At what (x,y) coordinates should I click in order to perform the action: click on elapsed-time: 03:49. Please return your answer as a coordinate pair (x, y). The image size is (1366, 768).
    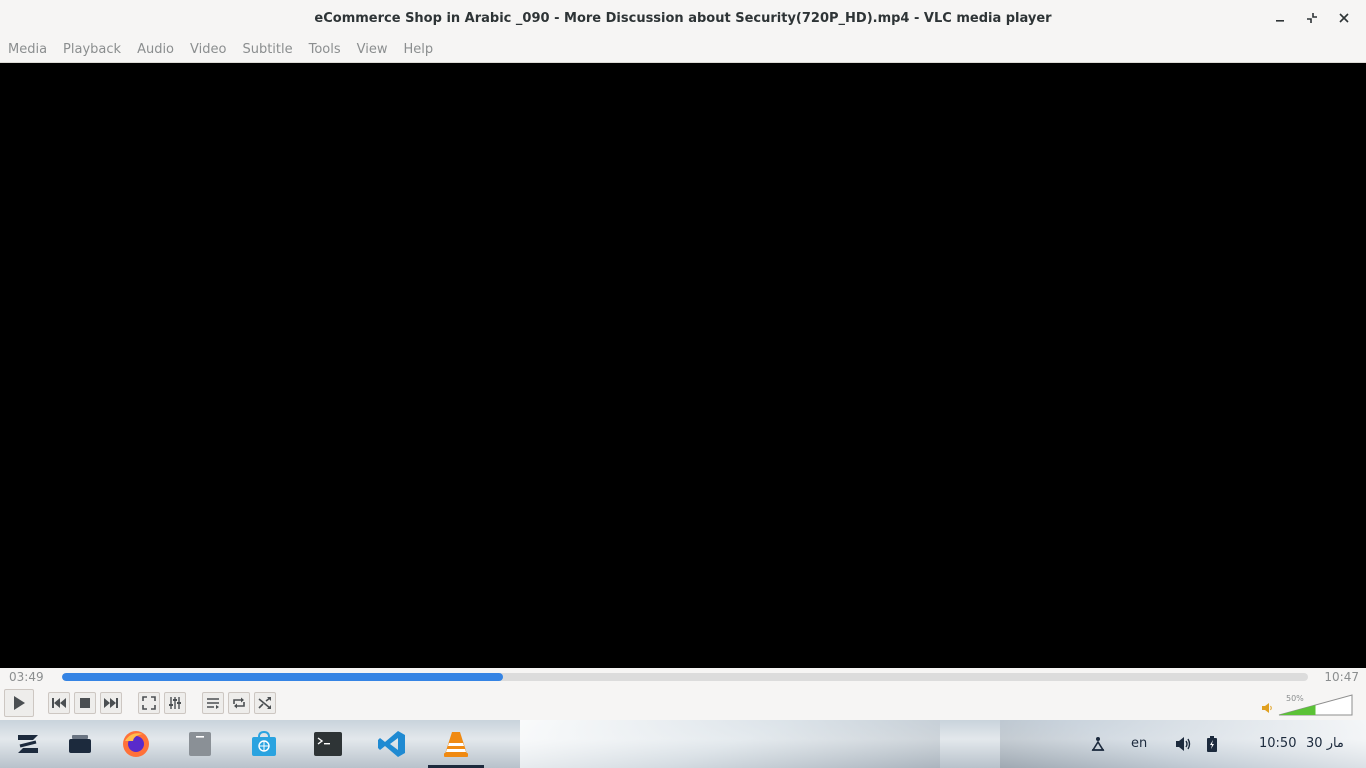
    Looking at the image, I should click on (26, 677).